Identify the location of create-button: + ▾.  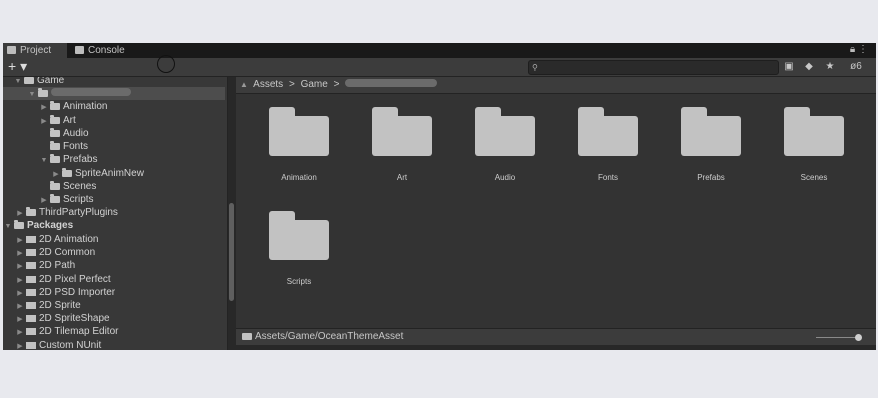
(17, 66).